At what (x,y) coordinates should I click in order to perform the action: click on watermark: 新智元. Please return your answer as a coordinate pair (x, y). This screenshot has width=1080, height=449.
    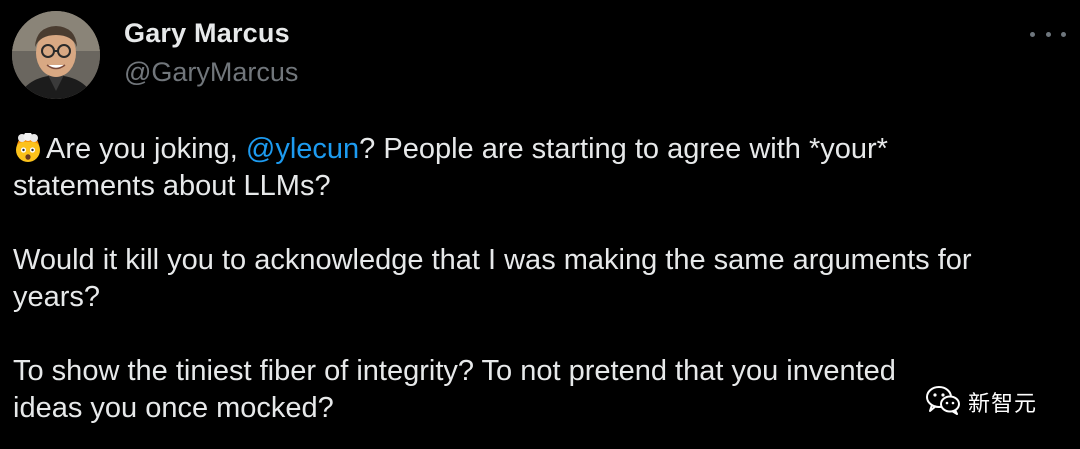
    Looking at the image, I should click on (981, 402).